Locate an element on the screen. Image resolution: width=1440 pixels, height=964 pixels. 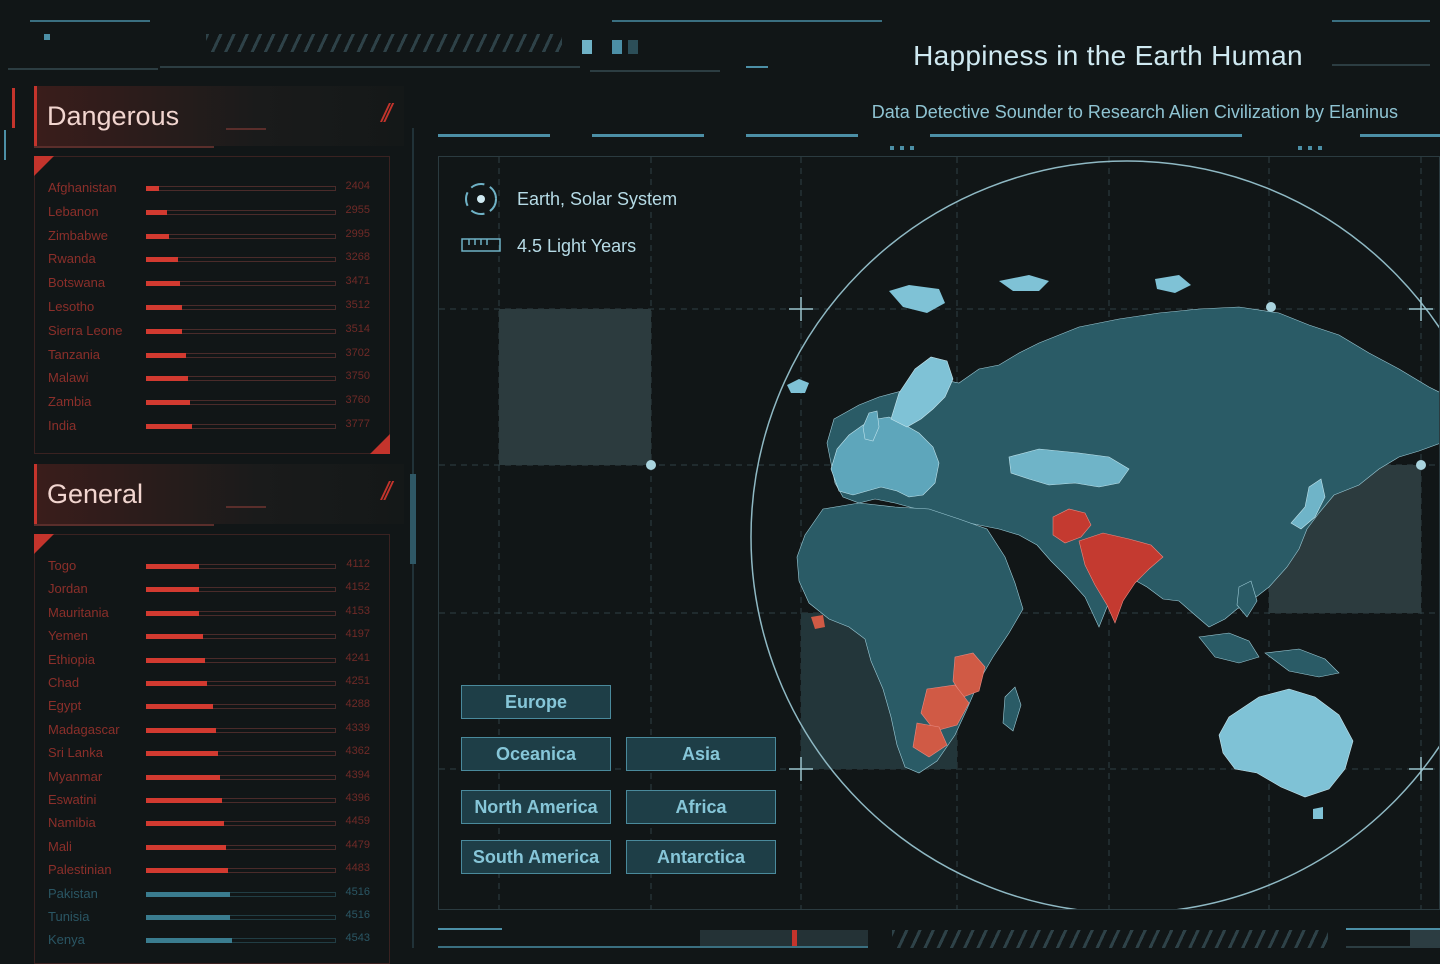
africa-button: Africa is located at coordinates (701, 807).